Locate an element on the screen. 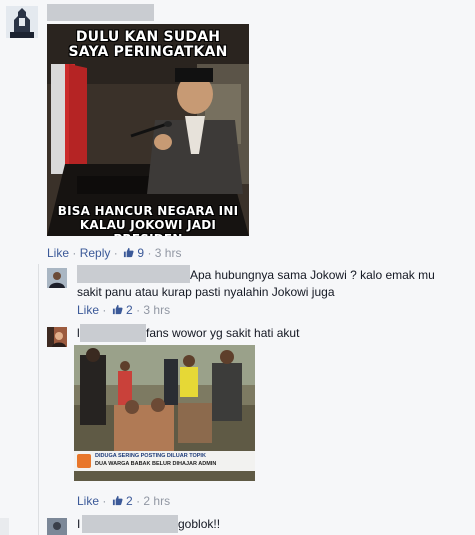 The width and height of the screenshot is (475, 535). reply-actions: Like · 2 · 3 hrs is located at coordinates (123, 310).